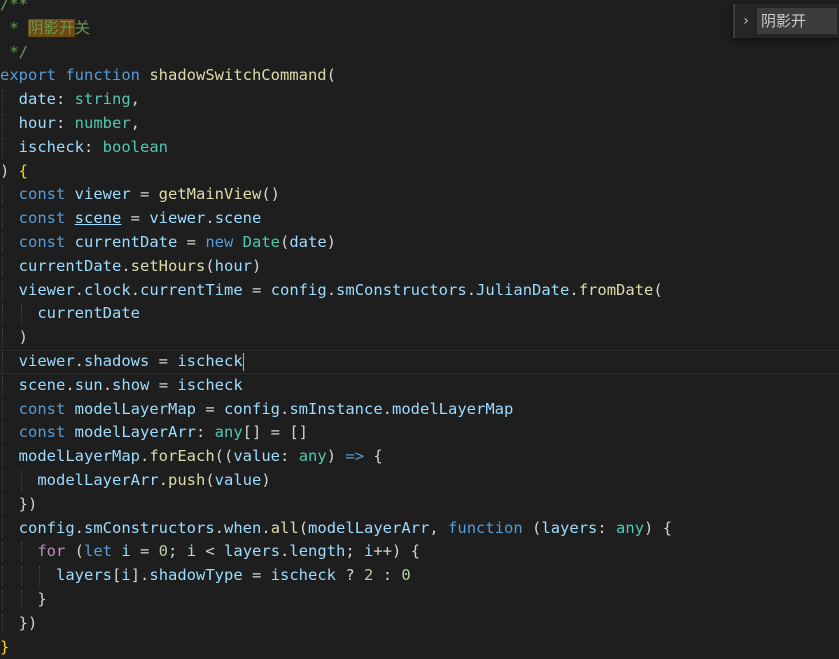 The height and width of the screenshot is (659, 839). What do you see at coordinates (70, 100) in the screenshot?
I see `code-line: date: string,` at bounding box center [70, 100].